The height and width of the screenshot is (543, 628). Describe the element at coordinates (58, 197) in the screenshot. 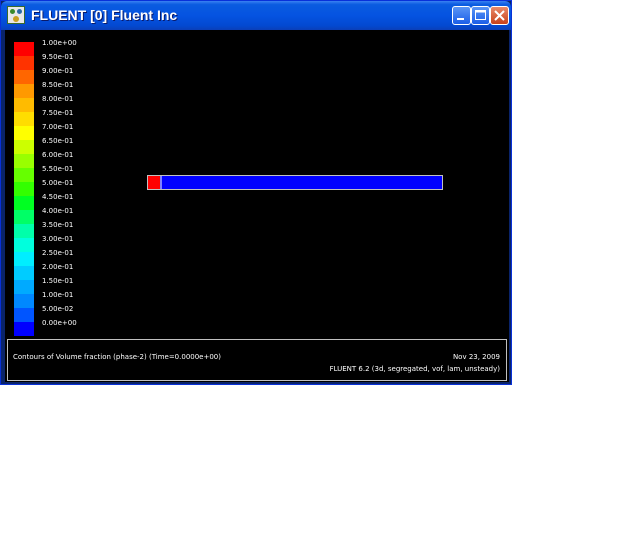

I see `legend-label: 4.50e-01` at that location.